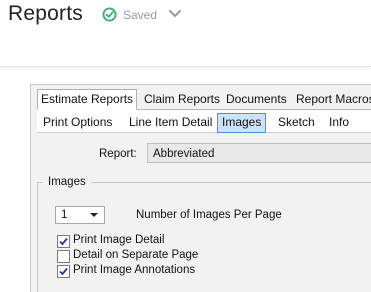 The image size is (371, 292). I want to click on tab-report-macros: Report Macros, so click(332, 99).